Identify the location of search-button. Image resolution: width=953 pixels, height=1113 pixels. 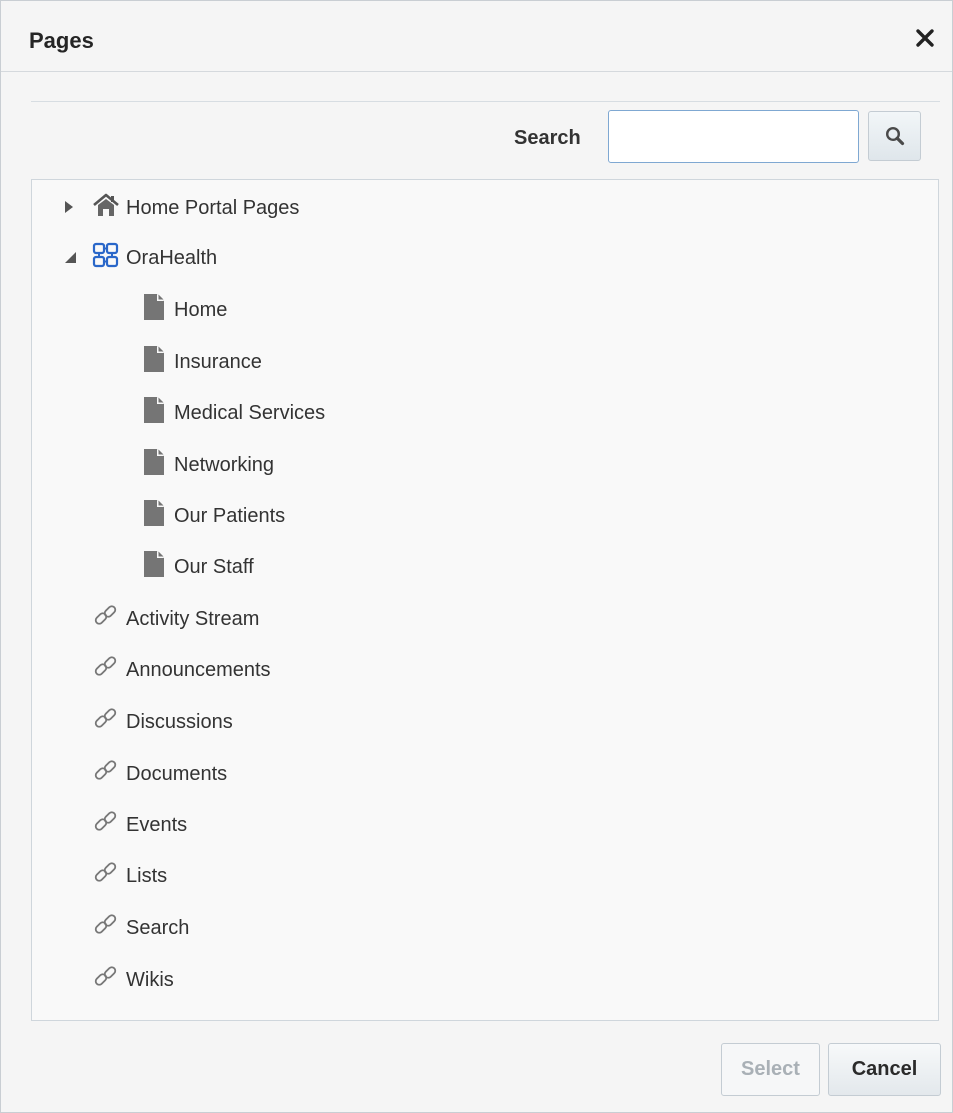
(894, 136).